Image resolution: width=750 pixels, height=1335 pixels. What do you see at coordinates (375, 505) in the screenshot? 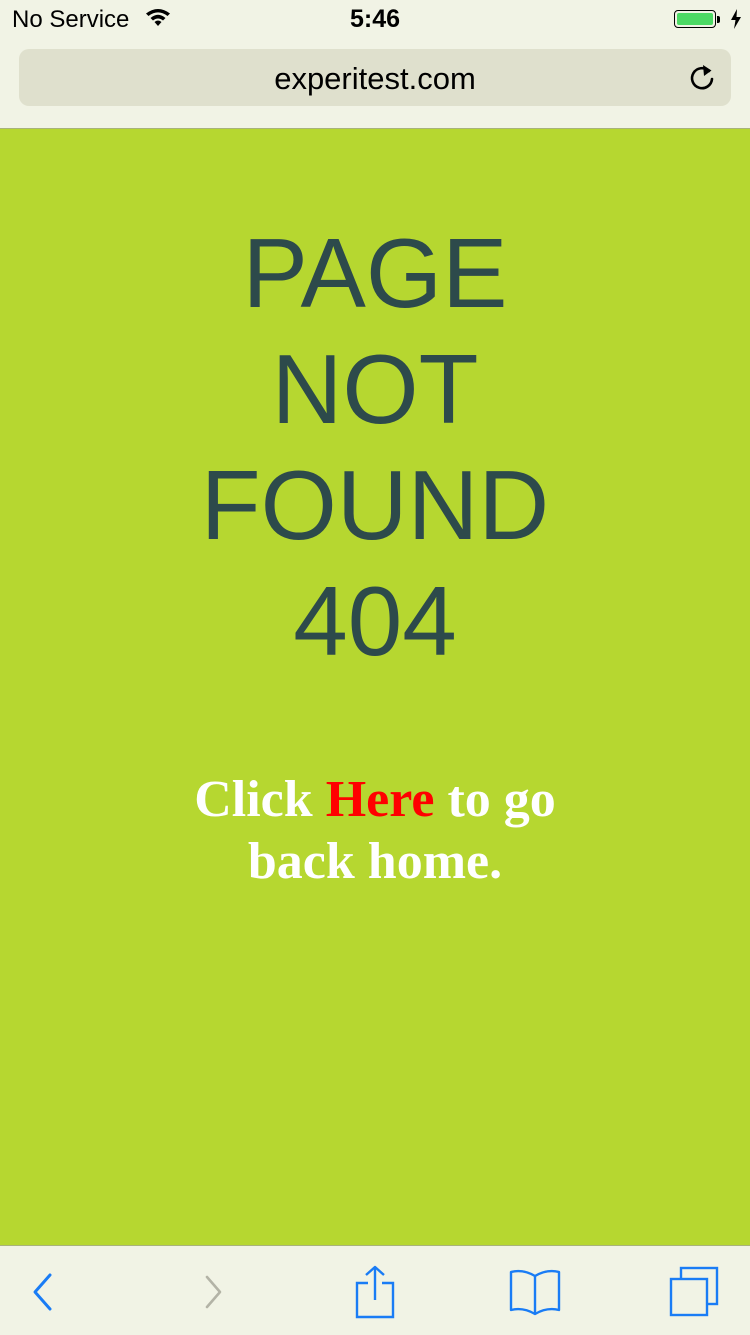
I see `title-line: FOUND` at bounding box center [375, 505].